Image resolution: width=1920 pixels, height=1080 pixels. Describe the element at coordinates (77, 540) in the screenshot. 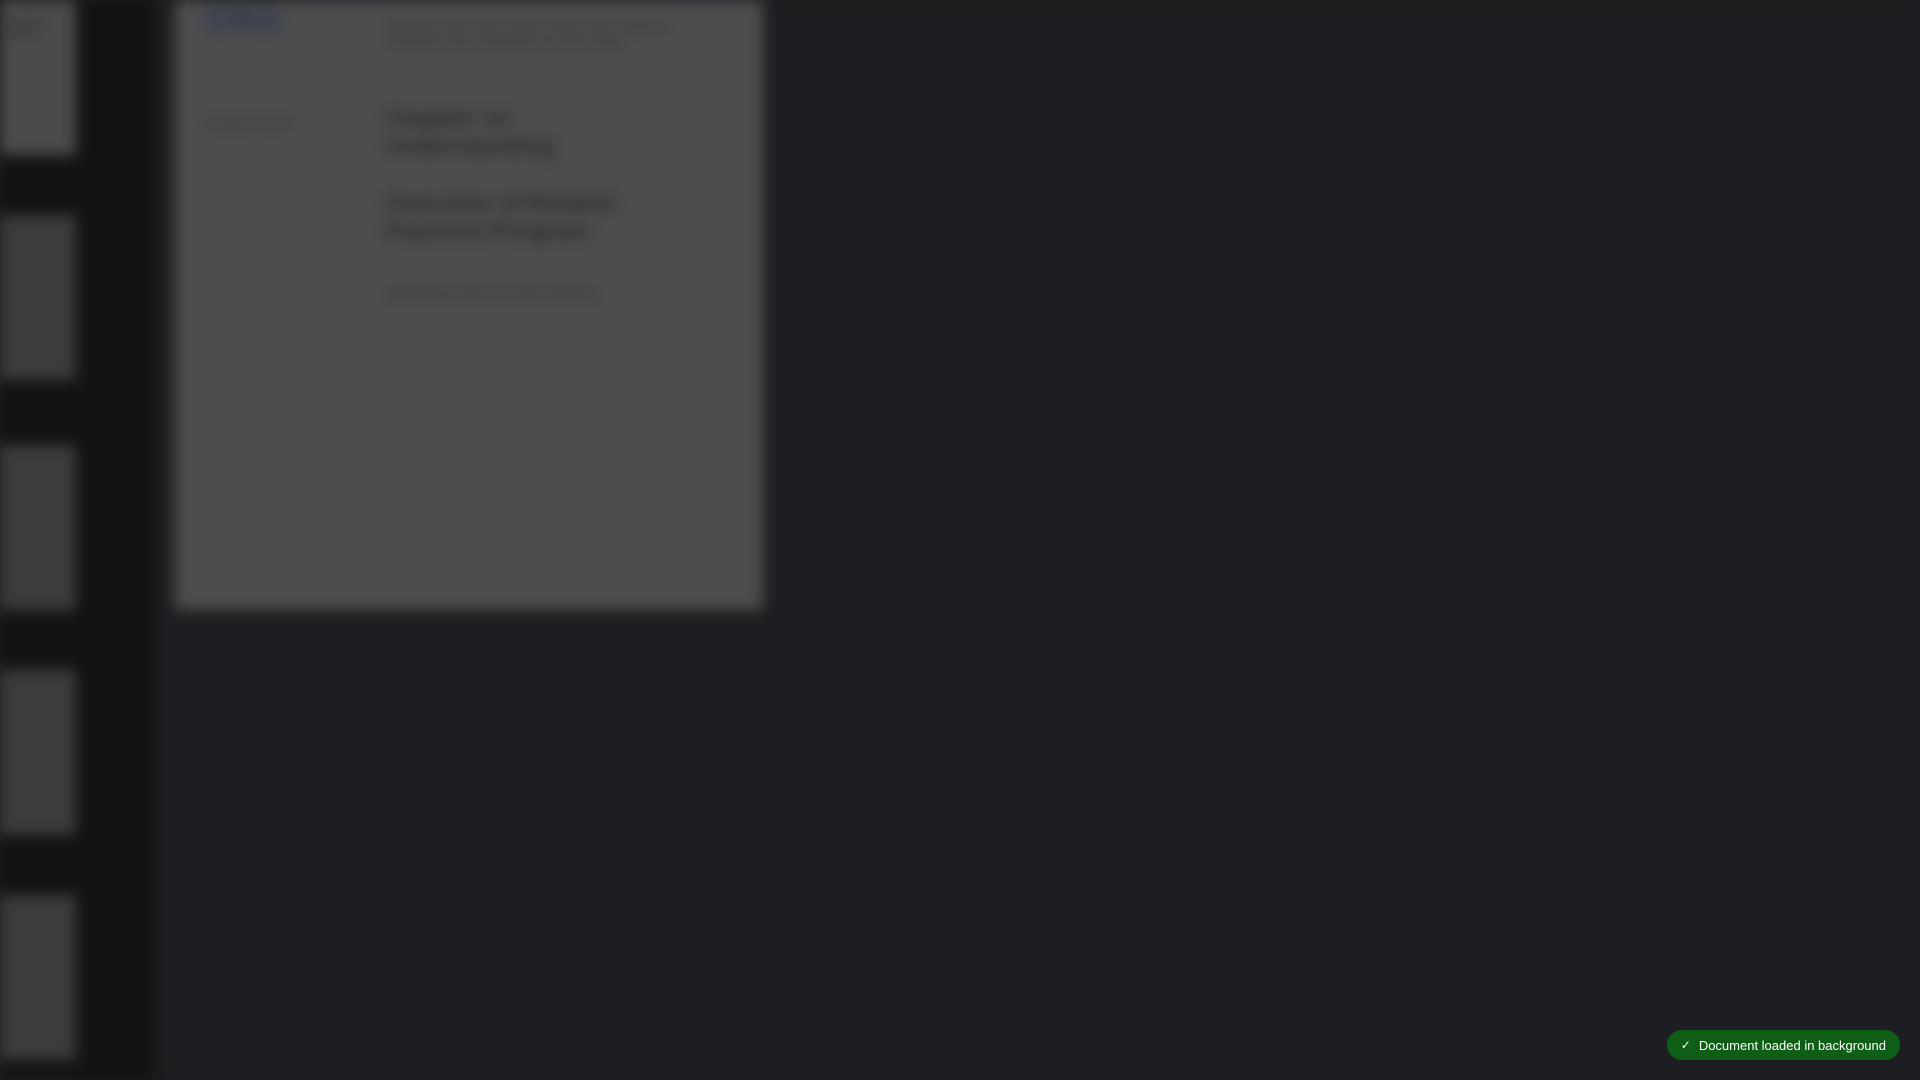

I see `page-thumbnail-sidebar` at that location.